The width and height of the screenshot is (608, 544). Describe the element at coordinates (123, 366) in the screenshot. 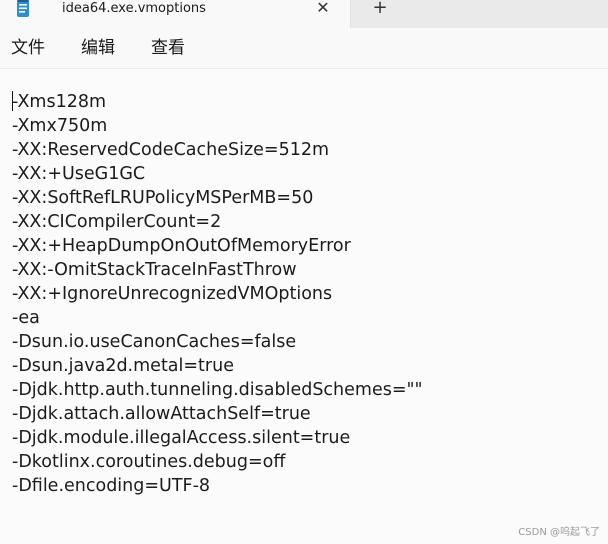

I see `editor-line: -Dsun.java2d.metal=true` at that location.